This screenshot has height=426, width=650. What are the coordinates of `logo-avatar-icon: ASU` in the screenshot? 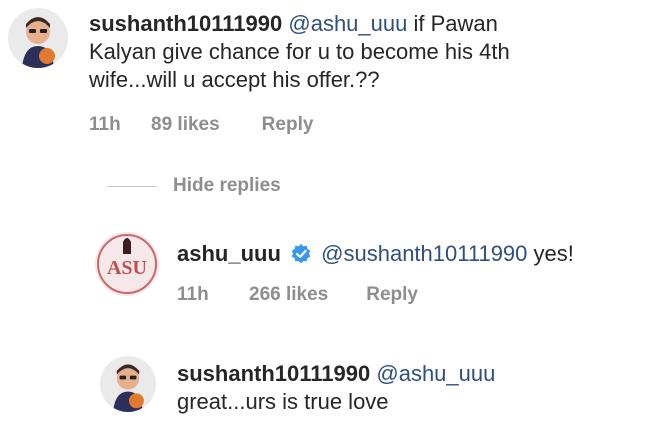 It's located at (127, 264).